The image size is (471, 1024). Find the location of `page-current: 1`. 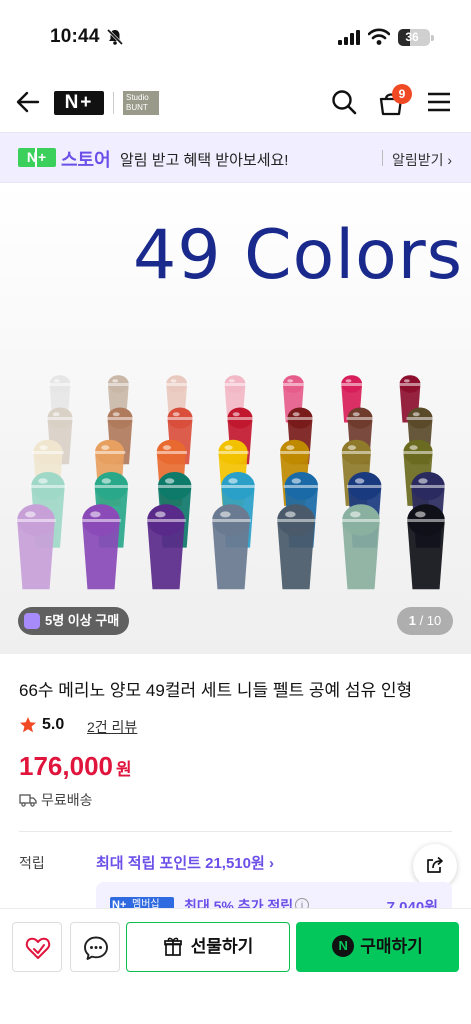

page-current: 1 is located at coordinates (412, 620).